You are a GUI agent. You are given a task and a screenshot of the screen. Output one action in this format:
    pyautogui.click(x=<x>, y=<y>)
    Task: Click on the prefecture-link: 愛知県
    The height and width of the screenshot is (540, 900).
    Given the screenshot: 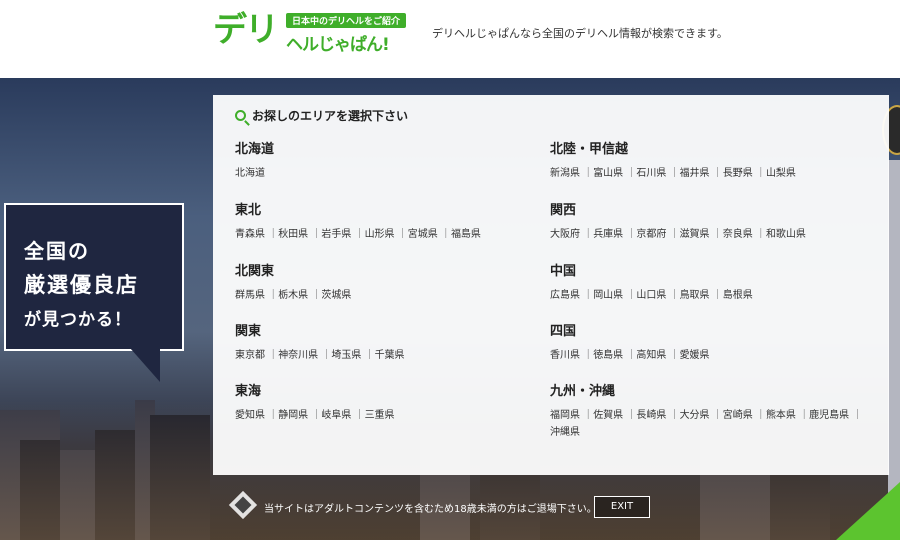 What is the action you would take?
    pyautogui.click(x=256, y=415)
    